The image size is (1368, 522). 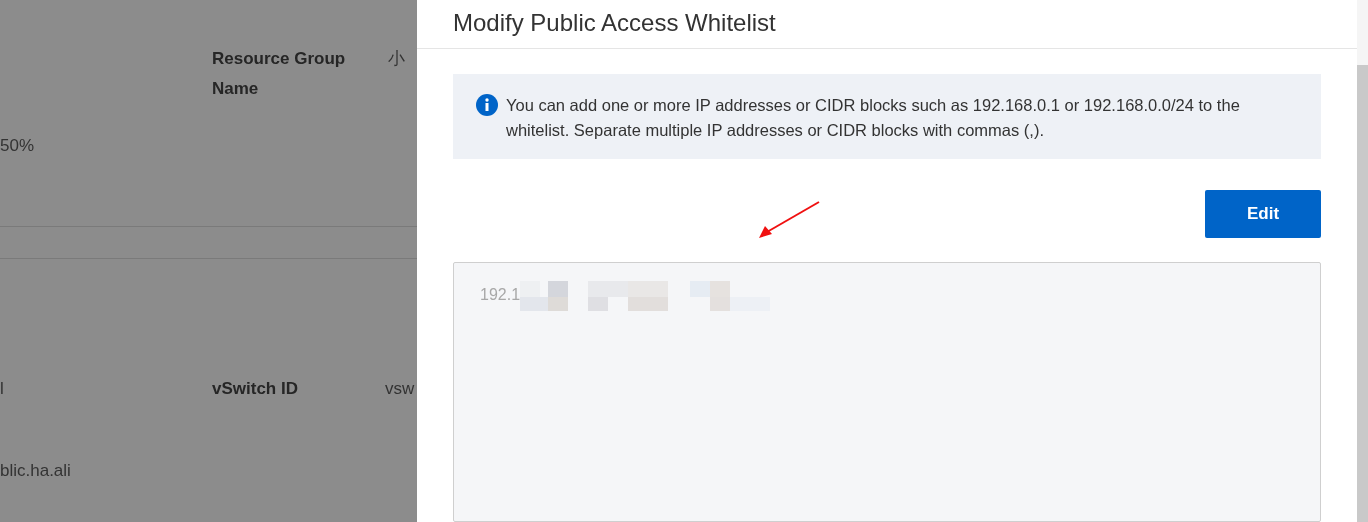 I want to click on field-value: 小, so click(x=396, y=58).